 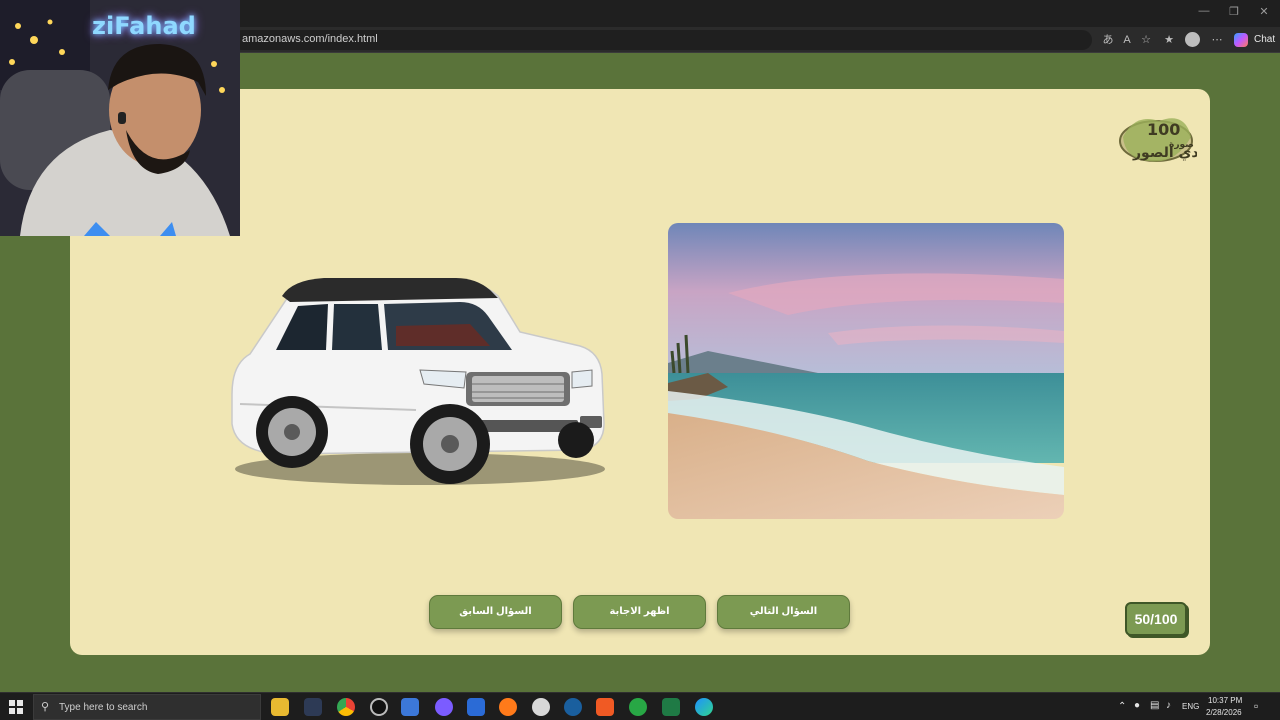 What do you see at coordinates (783, 612) in the screenshot?
I see `next-question-button: السؤال التالي` at bounding box center [783, 612].